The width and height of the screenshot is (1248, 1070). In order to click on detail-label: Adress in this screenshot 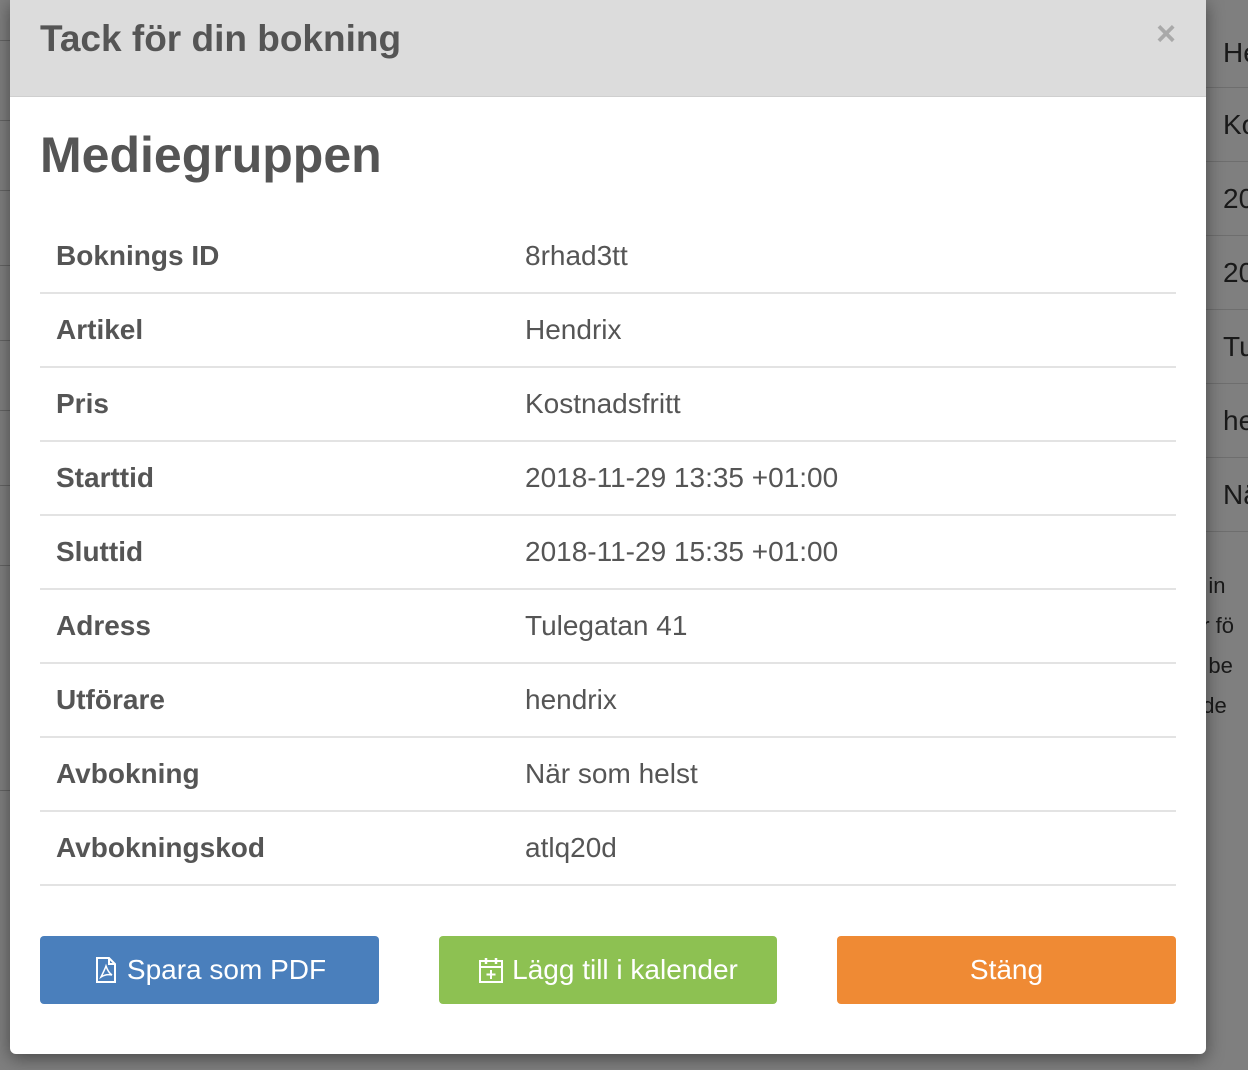, I will do `click(103, 625)`.